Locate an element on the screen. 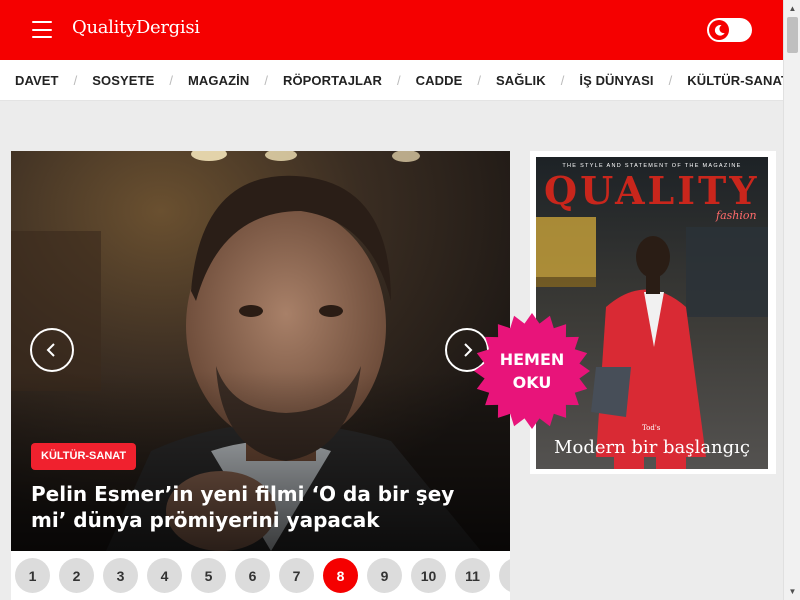 The width and height of the screenshot is (800, 600). nav-item-is-dunyasi: İŞ DÜNYASI is located at coordinates (616, 80).